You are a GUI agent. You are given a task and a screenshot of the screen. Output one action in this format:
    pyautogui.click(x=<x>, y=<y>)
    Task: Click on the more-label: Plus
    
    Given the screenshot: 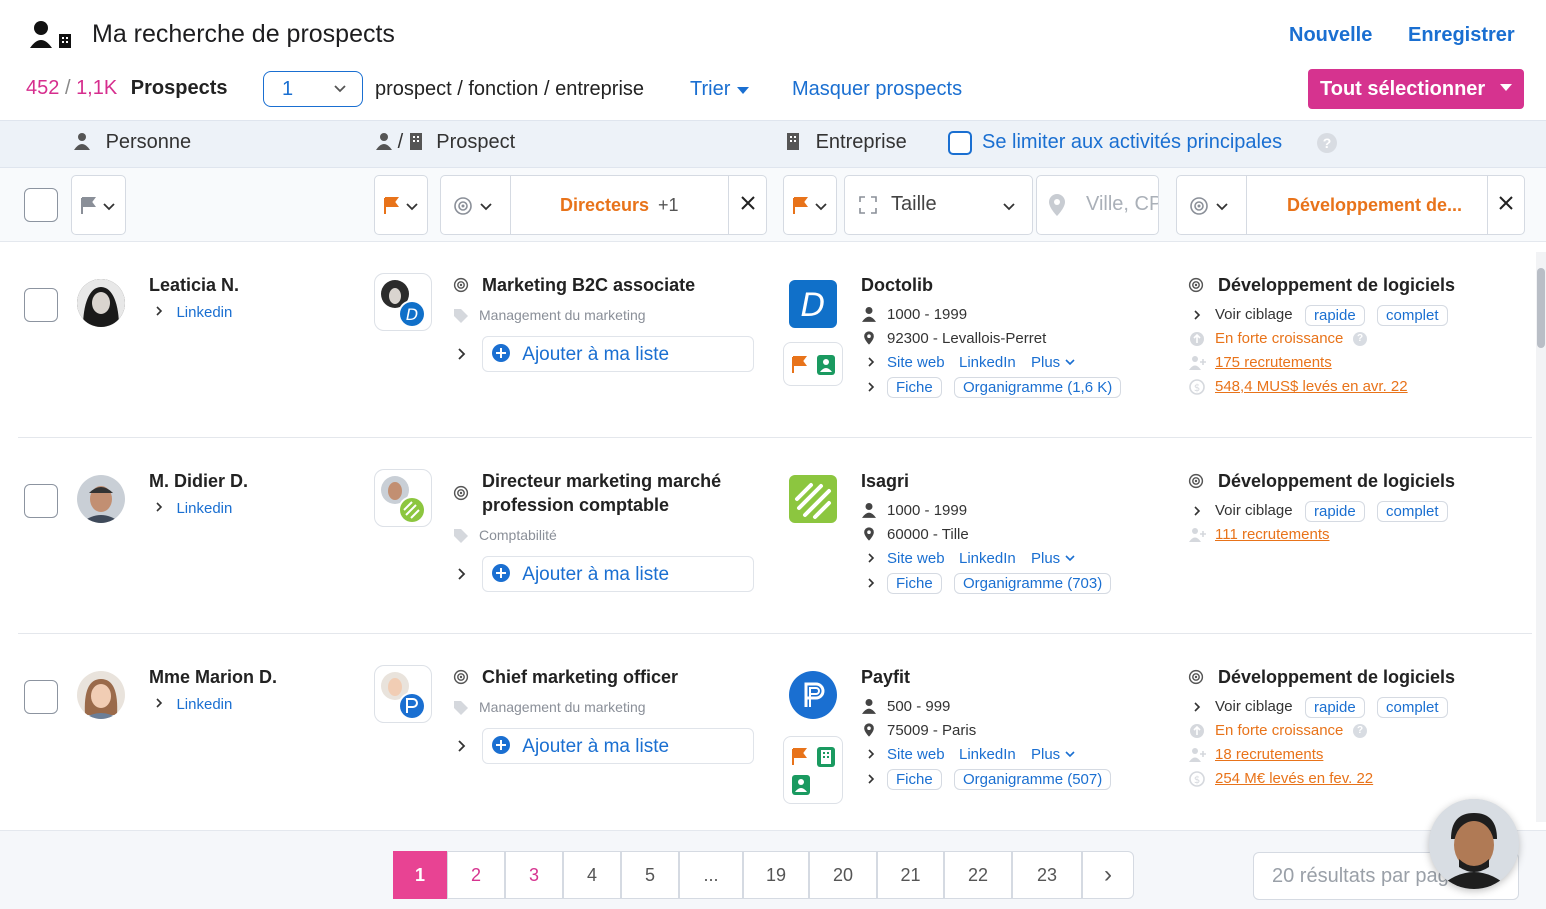 What is the action you would take?
    pyautogui.click(x=1046, y=754)
    